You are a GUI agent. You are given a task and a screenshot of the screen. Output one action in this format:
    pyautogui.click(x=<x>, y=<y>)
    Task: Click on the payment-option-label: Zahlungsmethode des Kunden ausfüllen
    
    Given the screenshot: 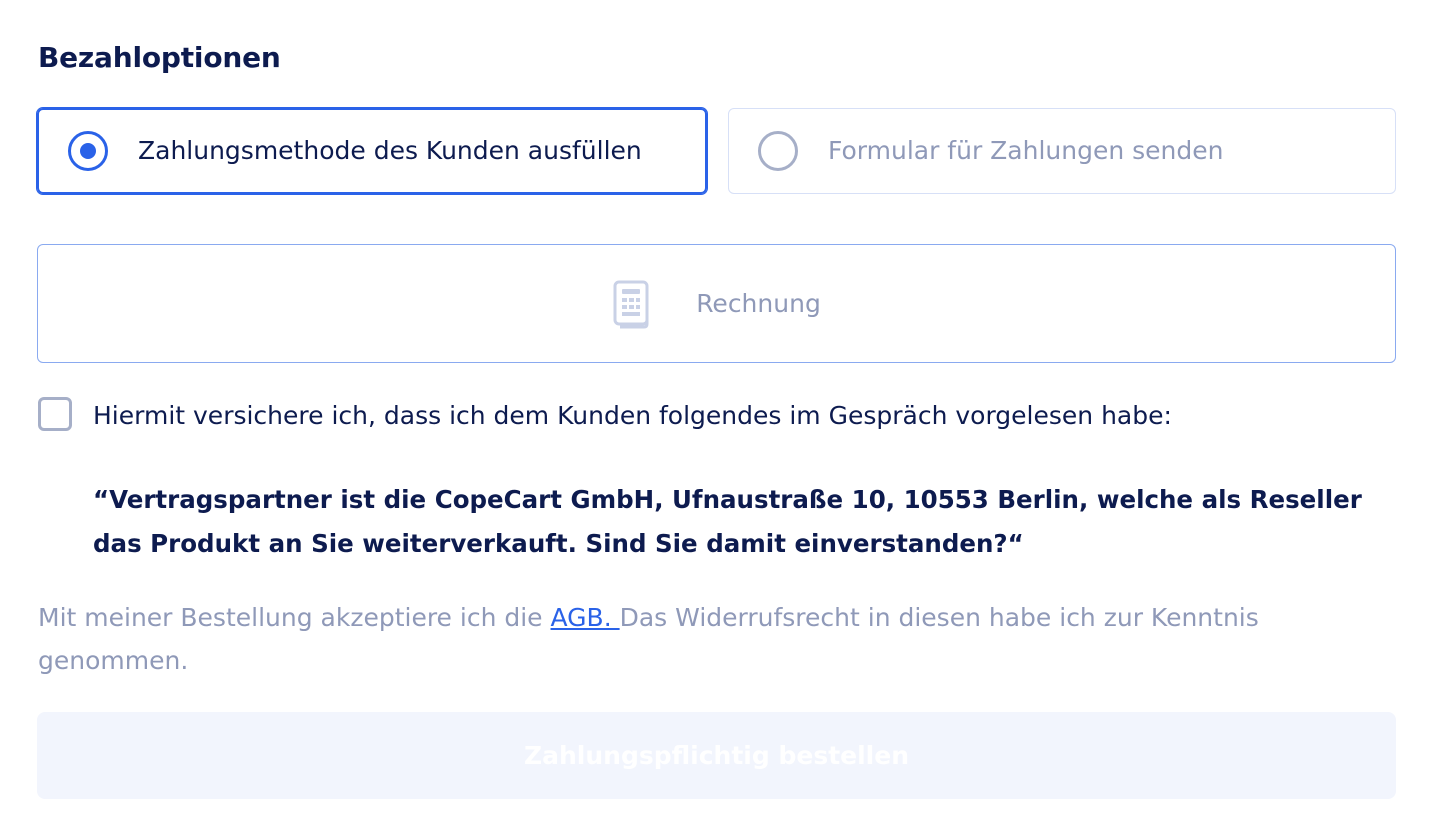 What is the action you would take?
    pyautogui.click(x=390, y=150)
    